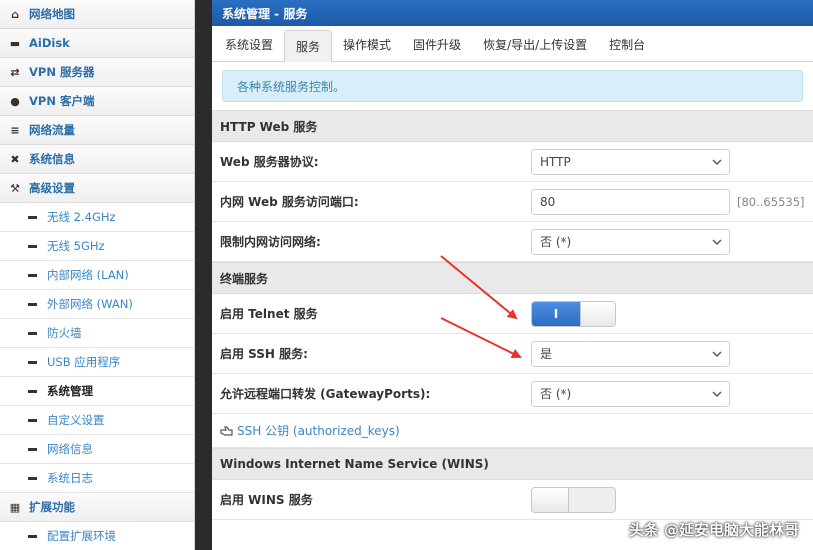 The image size is (813, 550). What do you see at coordinates (512, 354) in the screenshot?
I see `row-ssh: 启用 SSH 服务: 是` at bounding box center [512, 354].